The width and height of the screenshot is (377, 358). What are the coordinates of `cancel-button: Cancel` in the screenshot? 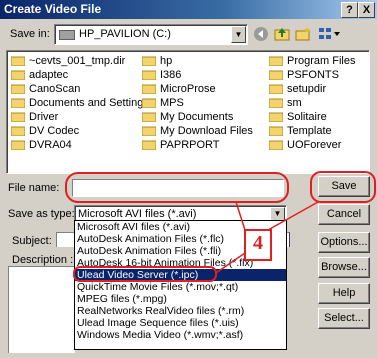 It's located at (344, 214).